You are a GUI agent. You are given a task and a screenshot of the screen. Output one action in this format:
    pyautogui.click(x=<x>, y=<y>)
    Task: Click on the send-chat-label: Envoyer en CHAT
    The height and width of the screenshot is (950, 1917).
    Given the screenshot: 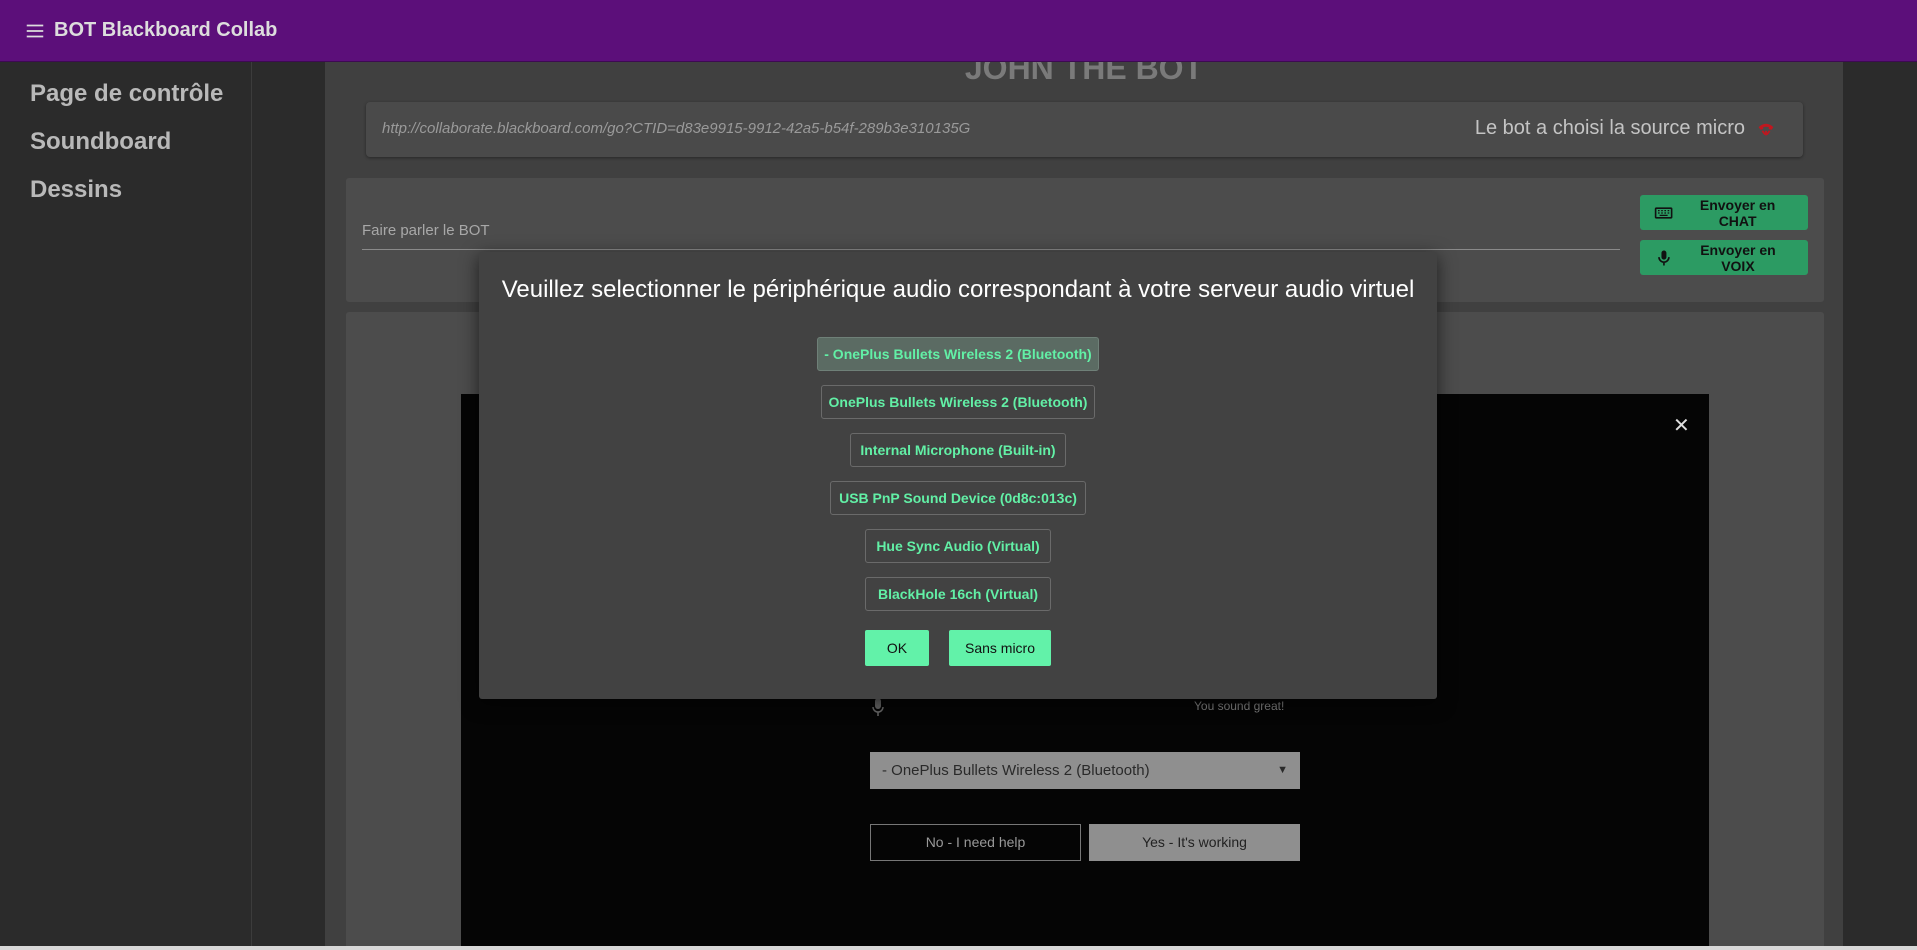 What is the action you would take?
    pyautogui.click(x=1737, y=212)
    